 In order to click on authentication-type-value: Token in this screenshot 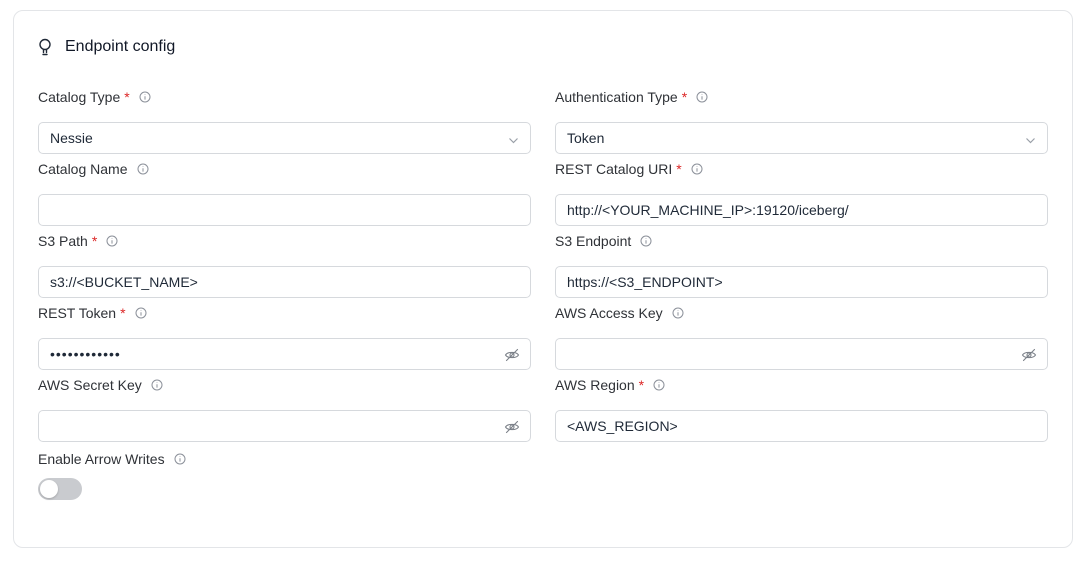, I will do `click(586, 138)`.